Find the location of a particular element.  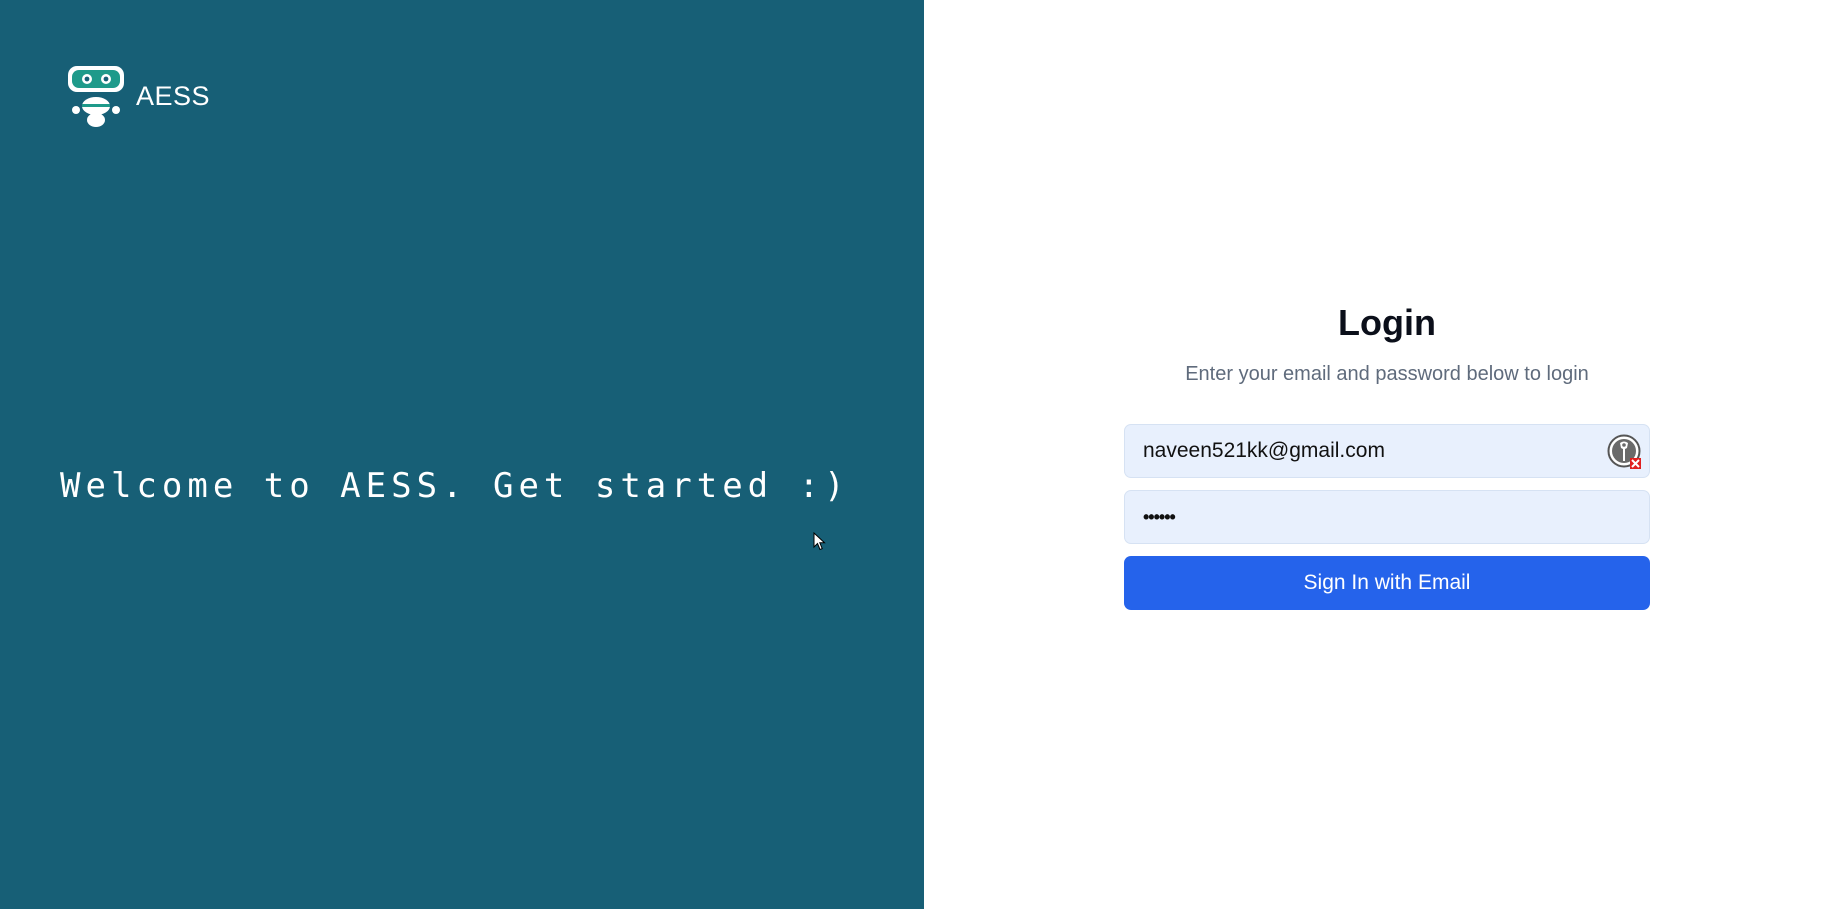

login-title: Login is located at coordinates (1387, 322).